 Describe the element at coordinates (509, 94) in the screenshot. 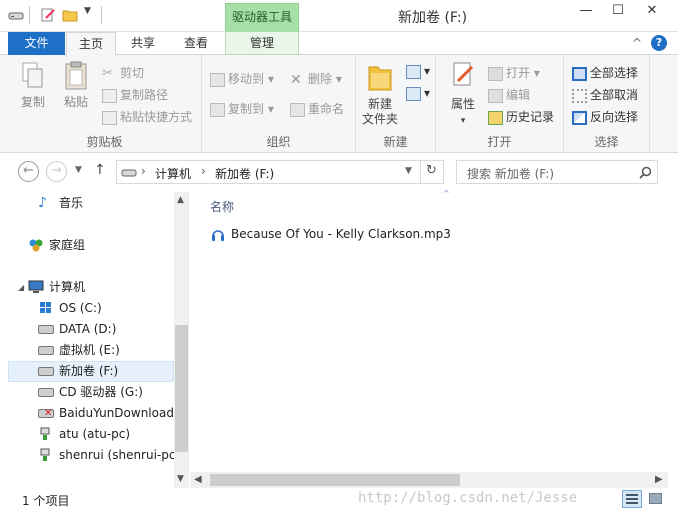

I see `edit-button: 编辑` at that location.